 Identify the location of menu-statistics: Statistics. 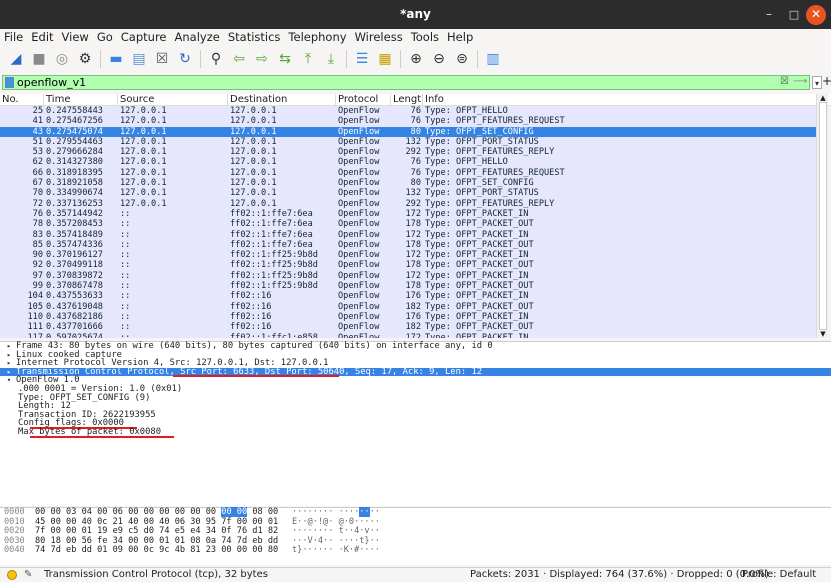
(254, 37).